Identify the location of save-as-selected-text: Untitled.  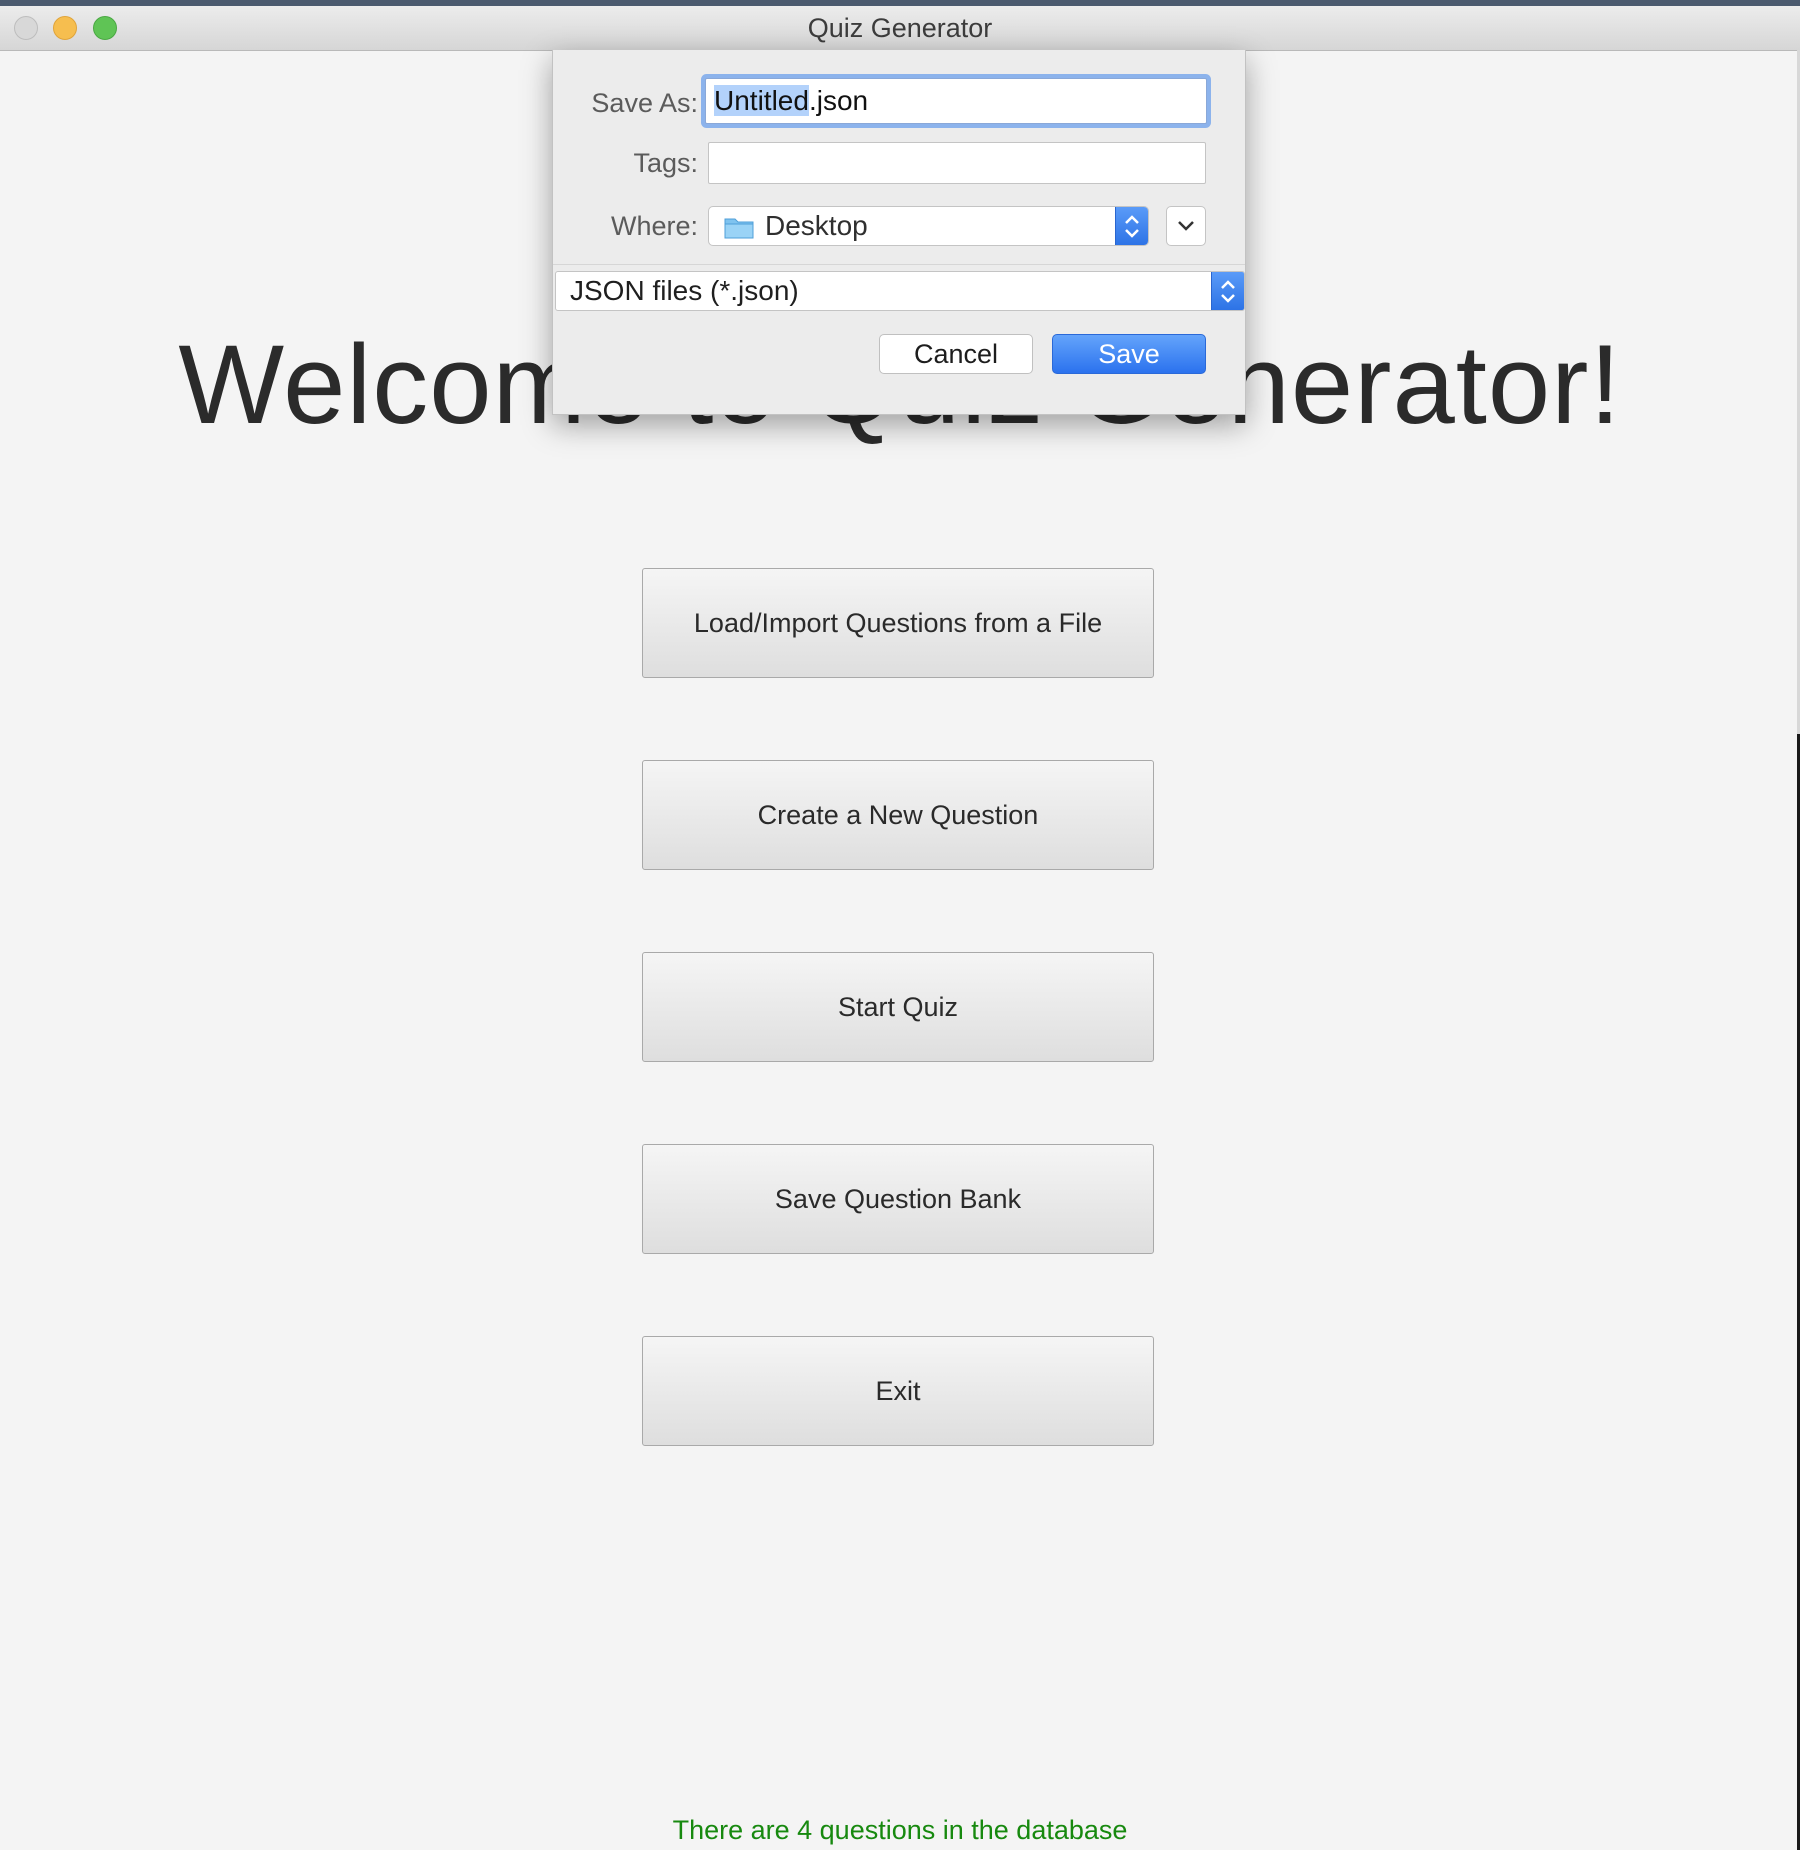
(761, 100).